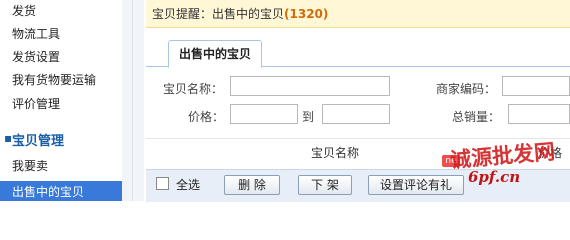 This screenshot has width=570, height=240. Describe the element at coordinates (215, 54) in the screenshot. I see `tab-items-on-sale: 出售中的宝贝` at that location.